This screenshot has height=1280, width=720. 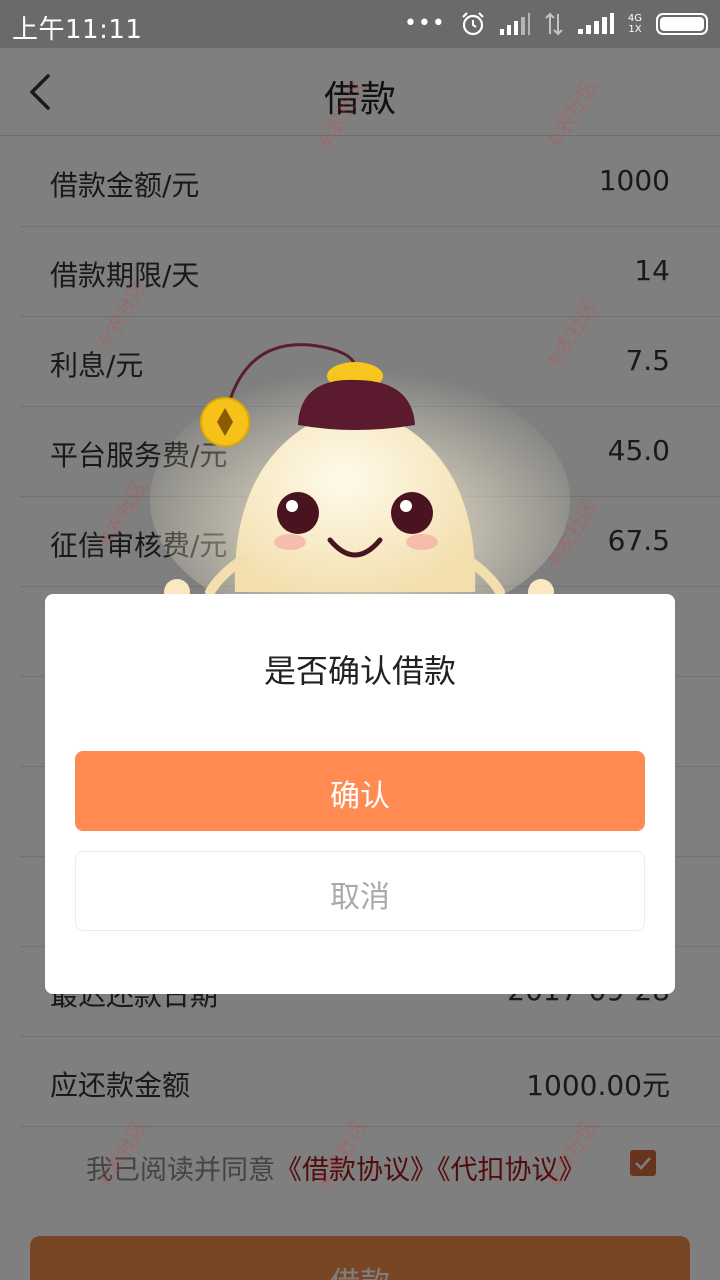 What do you see at coordinates (634, 24) in the screenshot?
I see `network-type-label: 4G 1X` at bounding box center [634, 24].